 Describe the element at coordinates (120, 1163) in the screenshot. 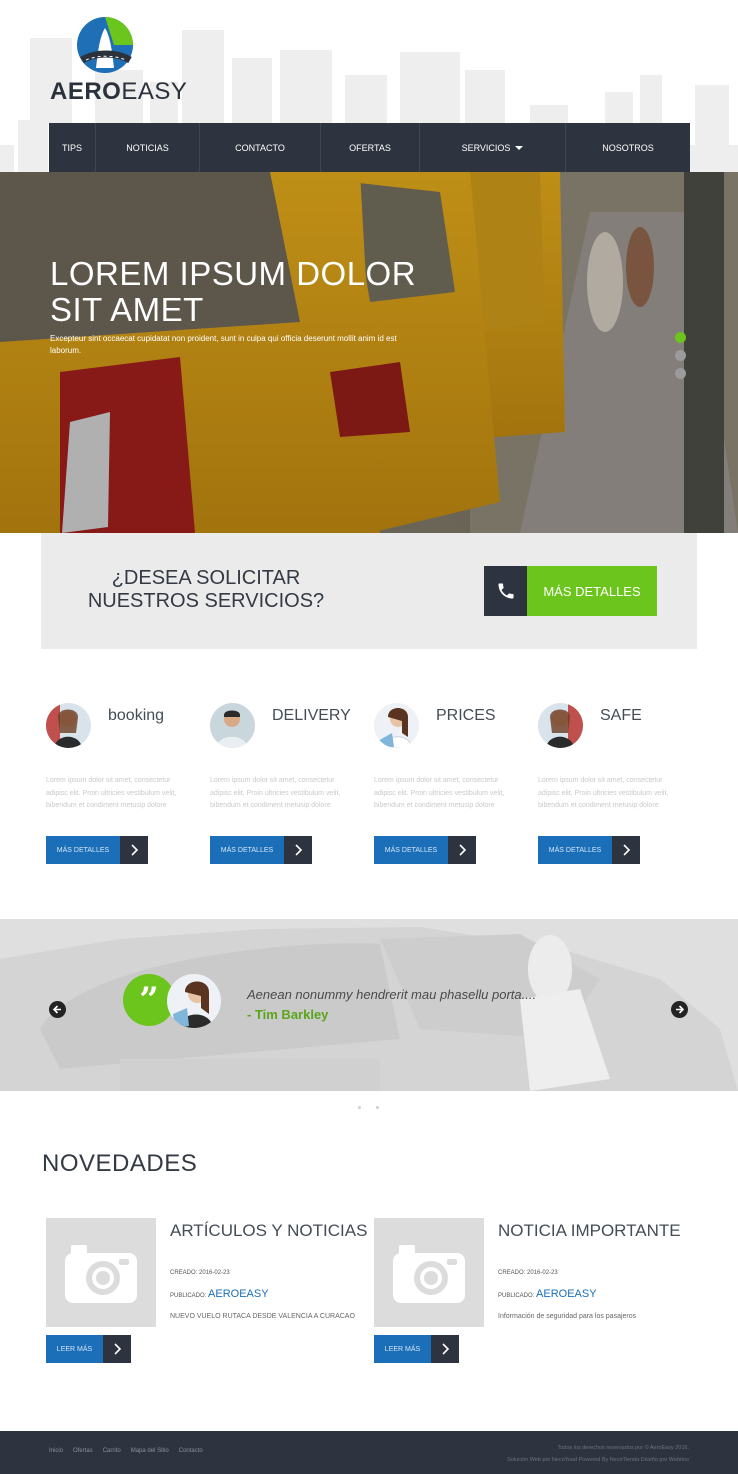

I see `news-heading: NOVEDADES` at that location.